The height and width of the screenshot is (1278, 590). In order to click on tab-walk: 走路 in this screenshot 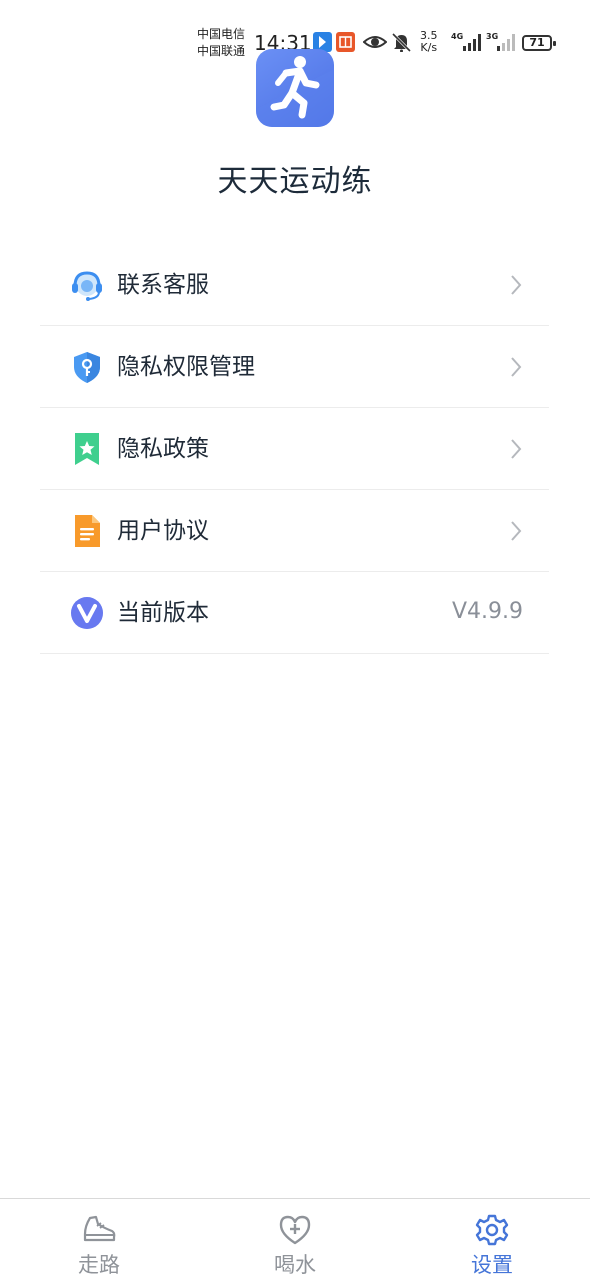, I will do `click(99, 1238)`.